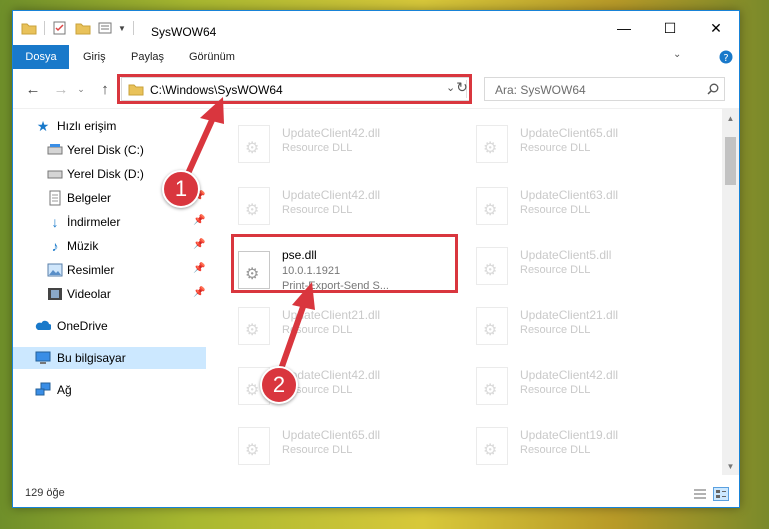  Describe the element at coordinates (181, 189) in the screenshot. I see `step-1-badge: 1` at that location.